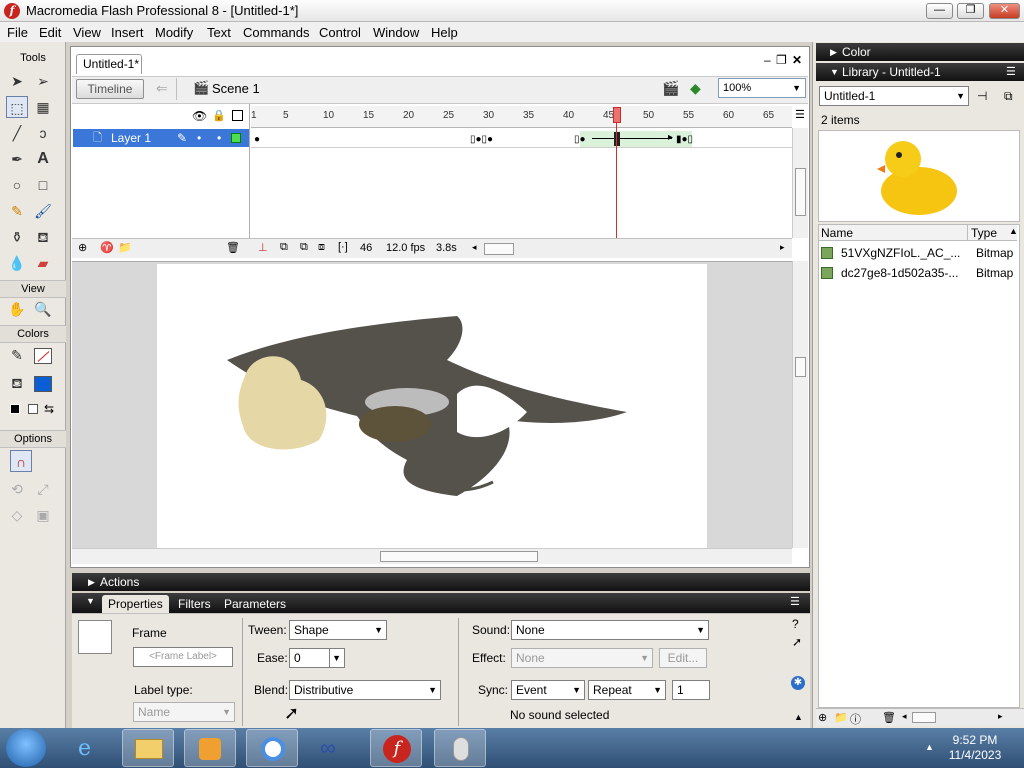  Describe the element at coordinates (800, 192) in the screenshot. I see `timeline-scroll-thumb` at that location.